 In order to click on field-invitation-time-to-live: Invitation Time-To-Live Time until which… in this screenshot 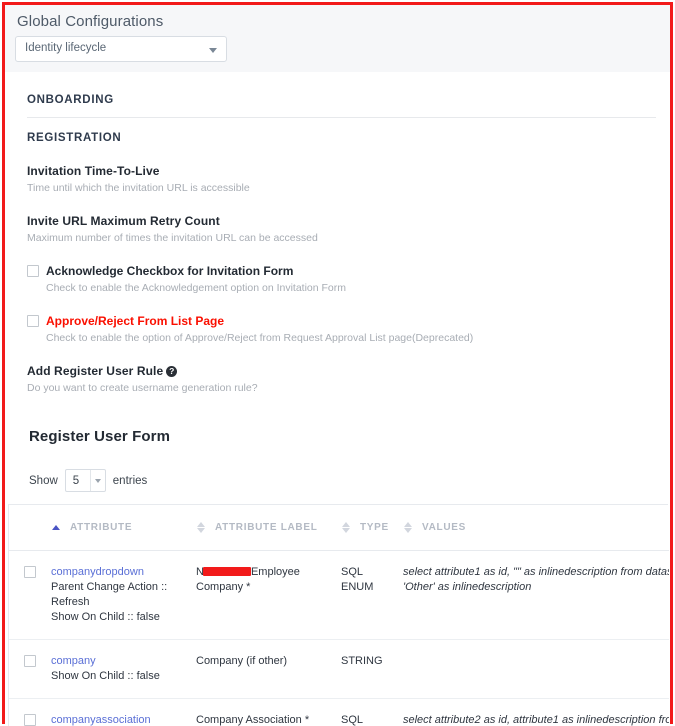, I will do `click(341, 179)`.